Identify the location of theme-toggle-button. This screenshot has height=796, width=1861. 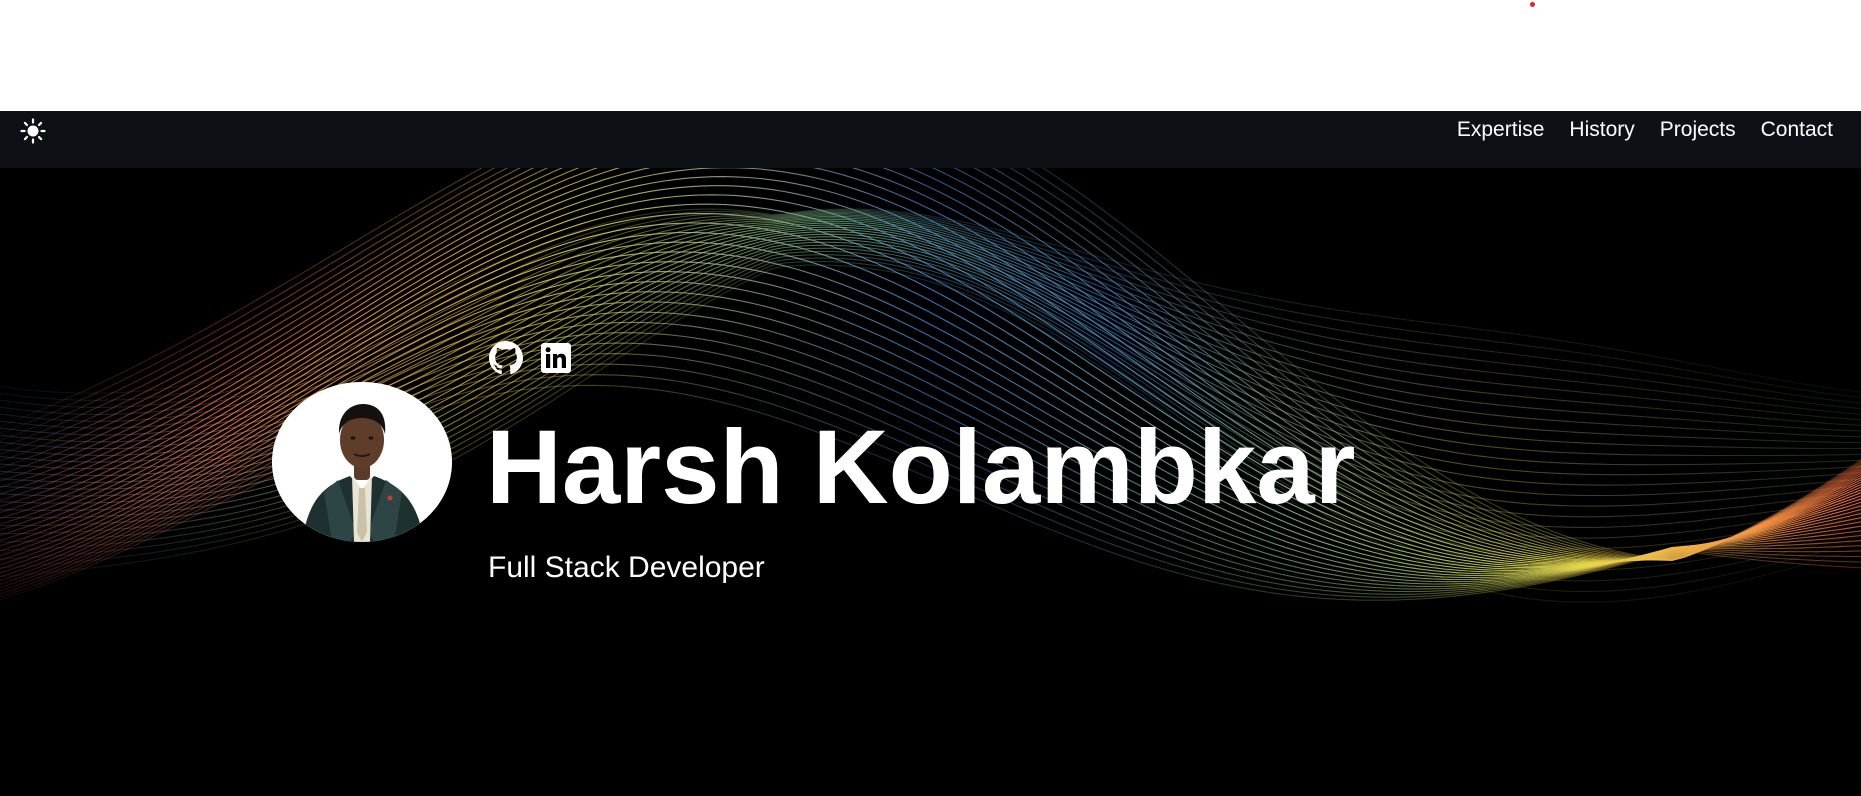
(33, 131).